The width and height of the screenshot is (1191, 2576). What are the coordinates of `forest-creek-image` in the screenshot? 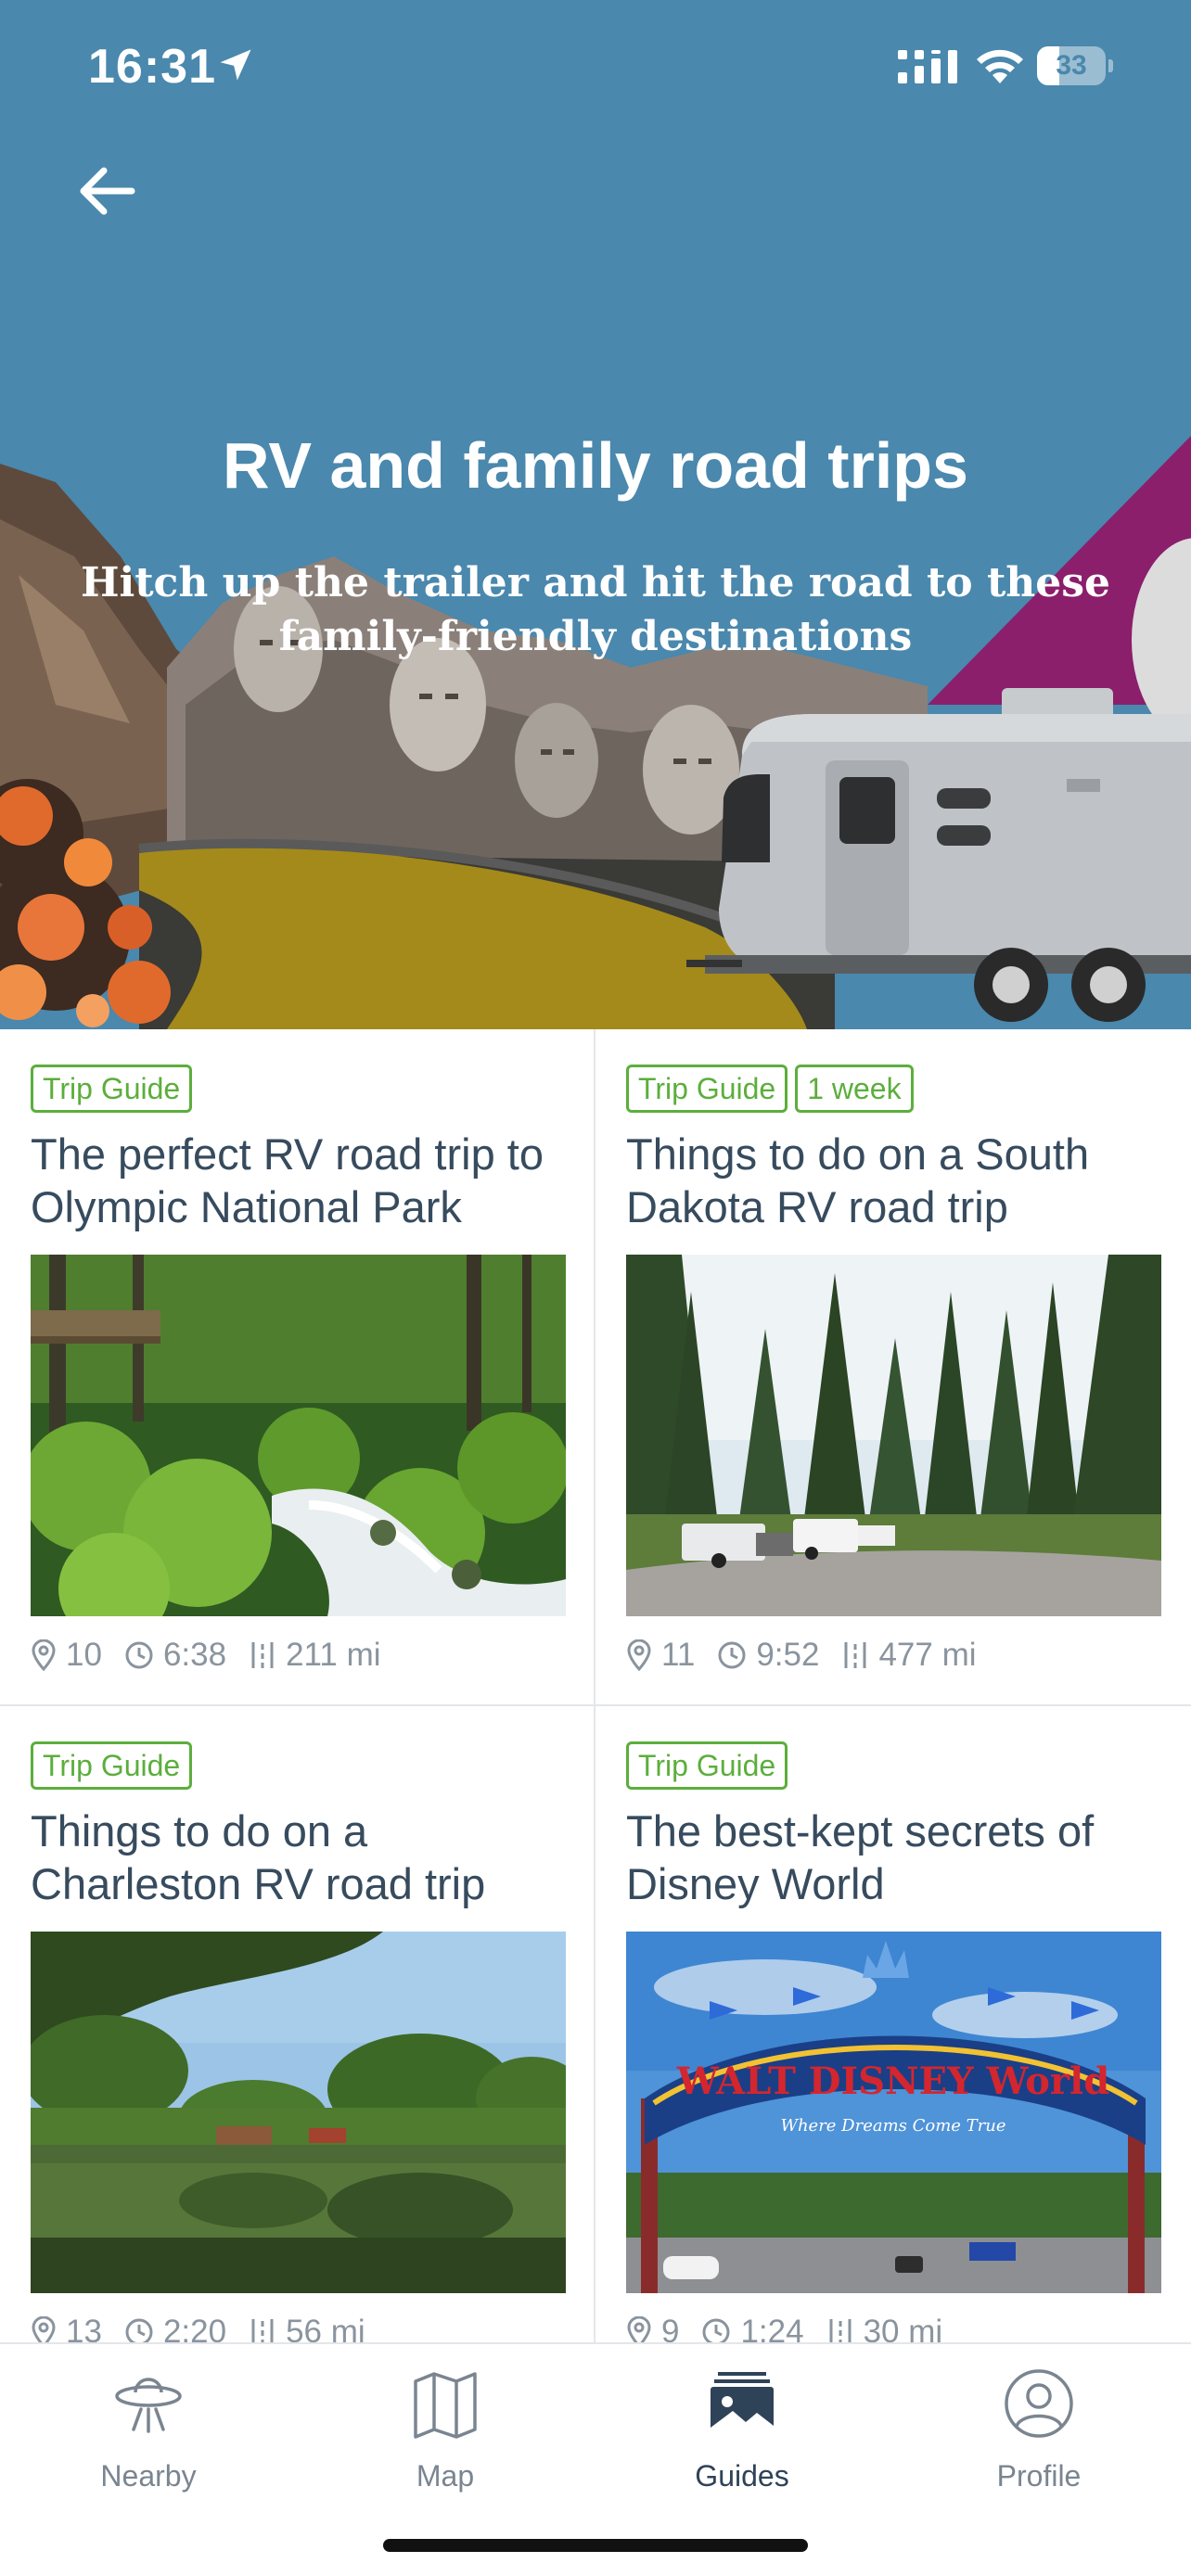 It's located at (298, 1435).